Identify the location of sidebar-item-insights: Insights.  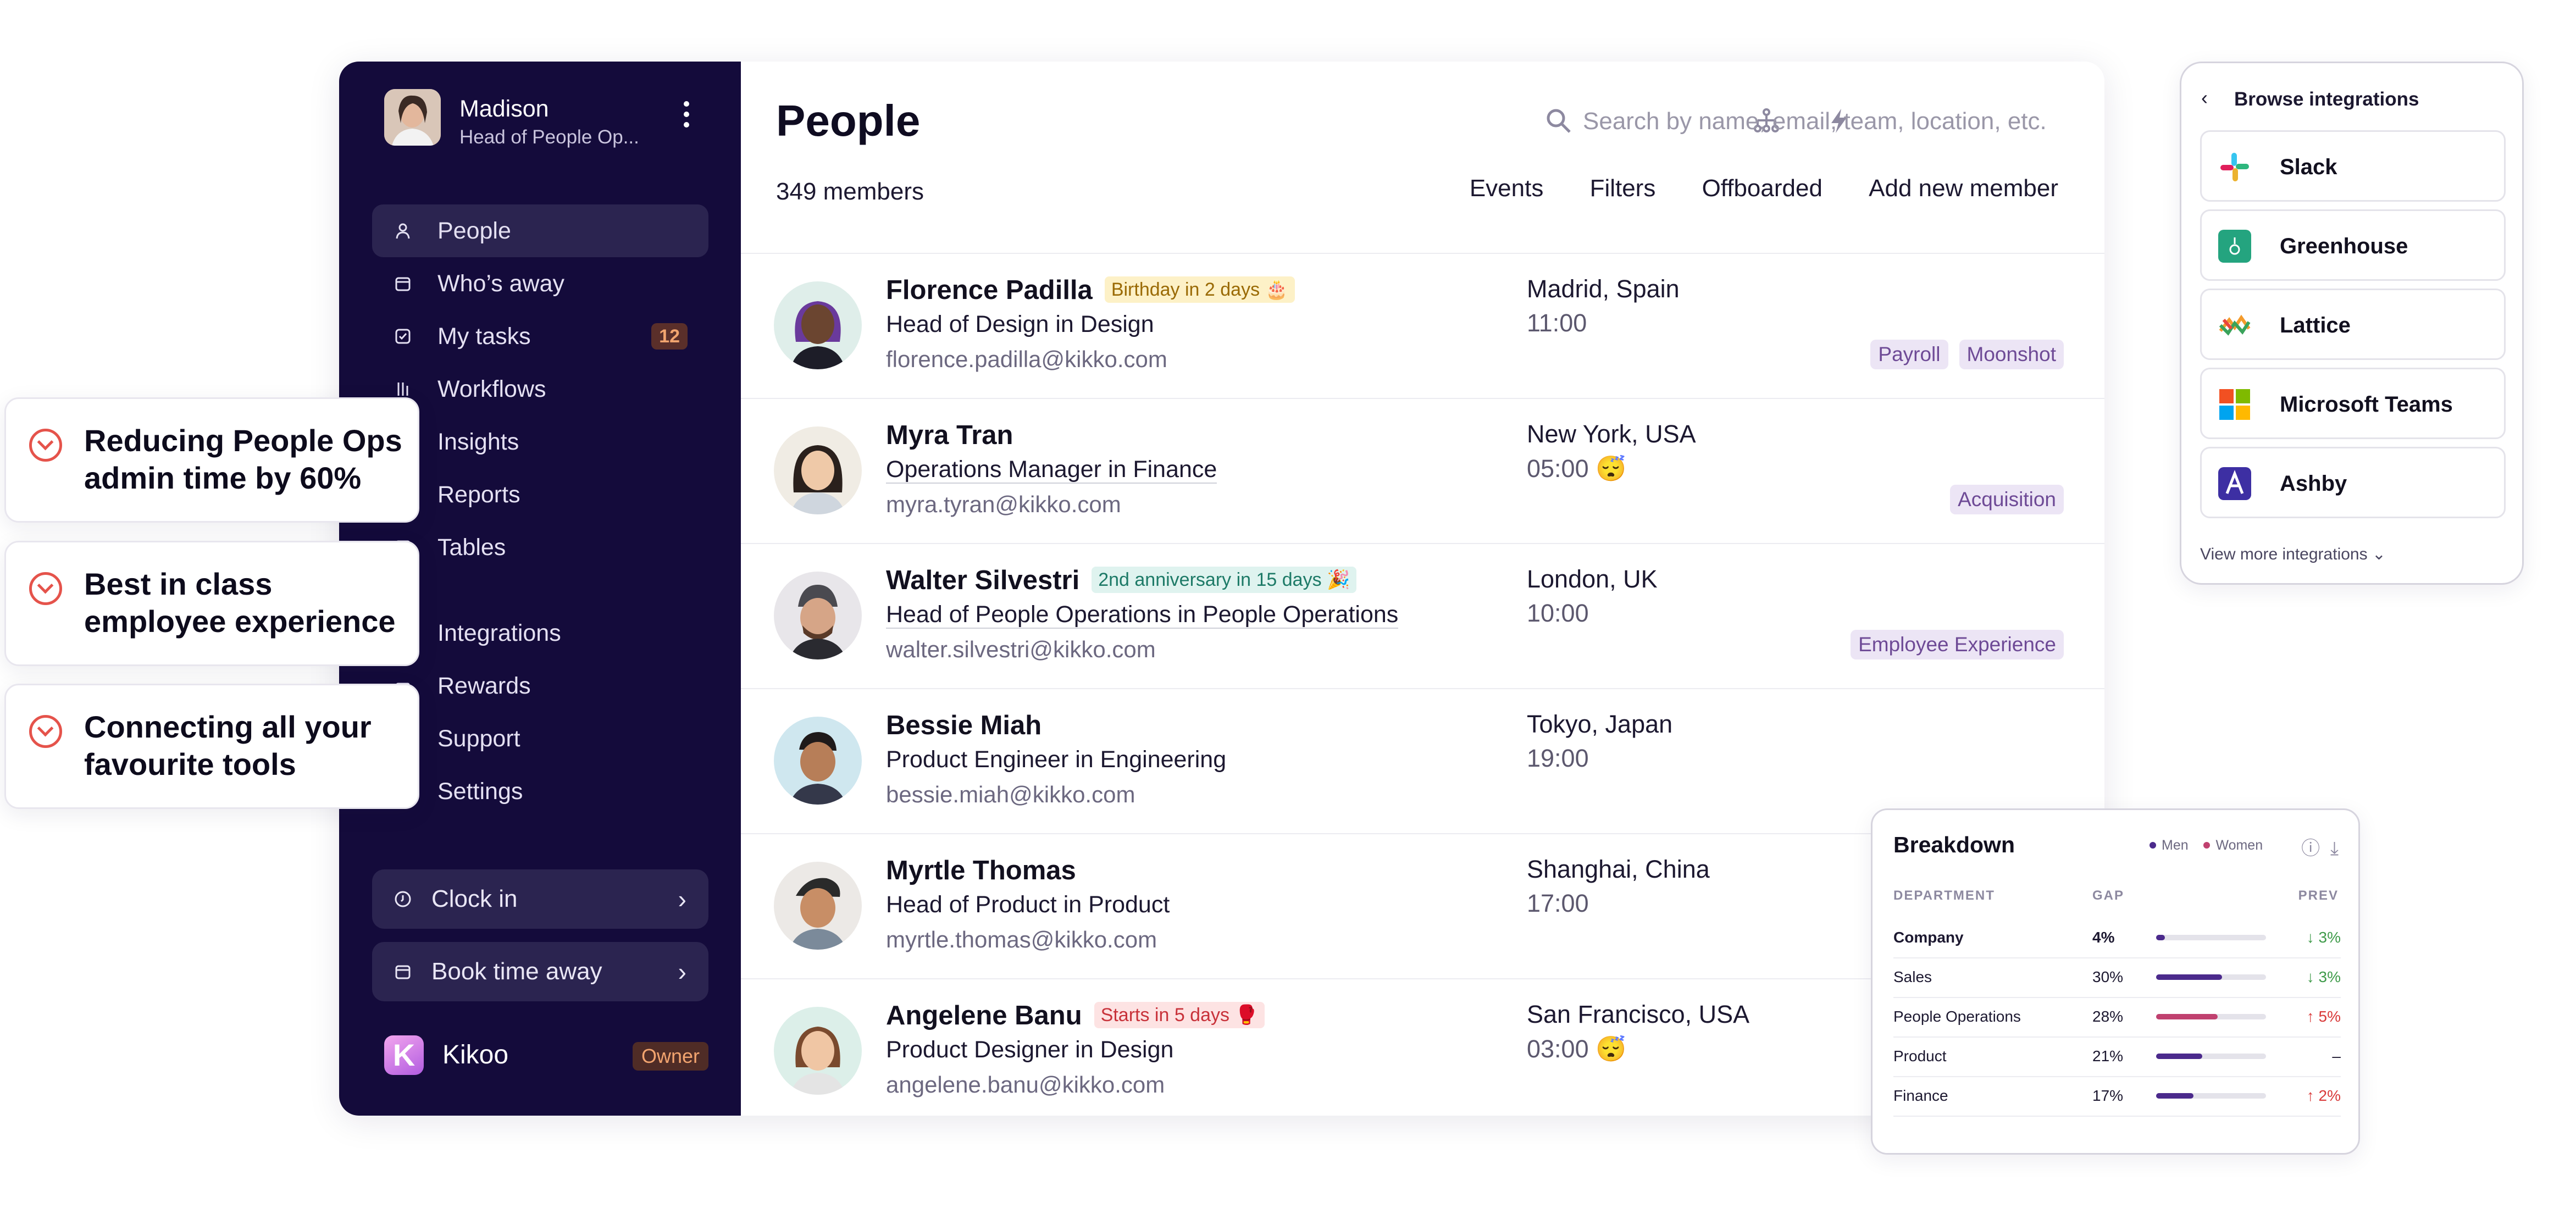
(540, 442).